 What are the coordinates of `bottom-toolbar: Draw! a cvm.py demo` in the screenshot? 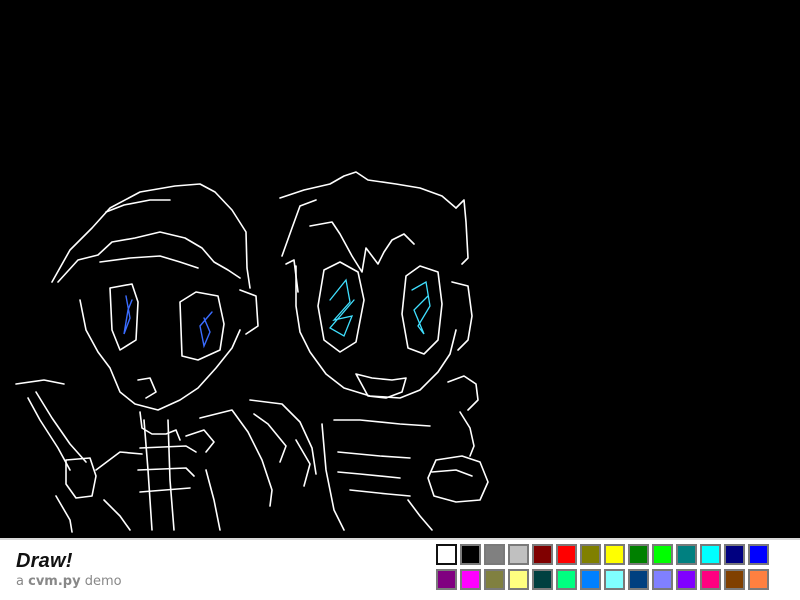 It's located at (400, 569).